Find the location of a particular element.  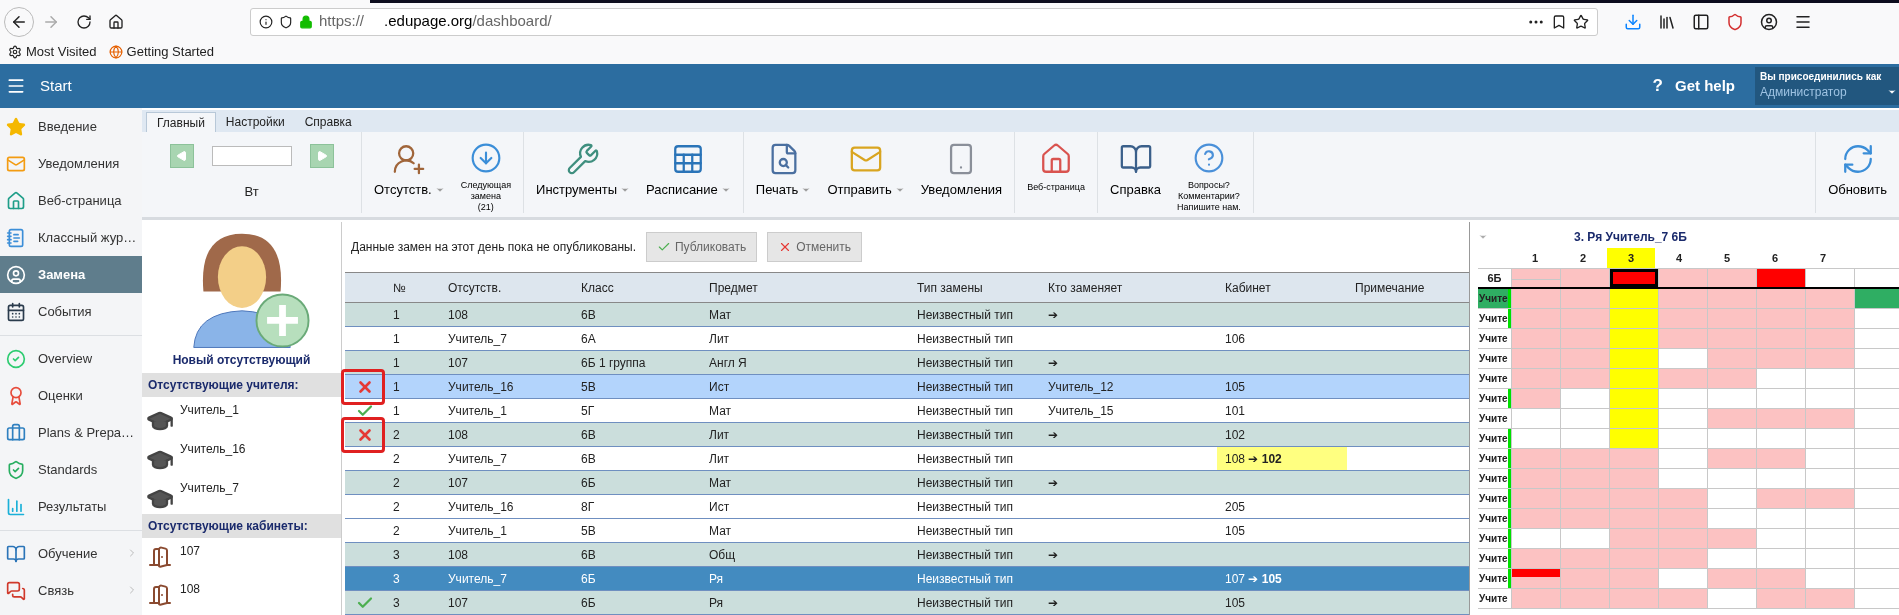

period-header: 4 is located at coordinates (1679, 258).